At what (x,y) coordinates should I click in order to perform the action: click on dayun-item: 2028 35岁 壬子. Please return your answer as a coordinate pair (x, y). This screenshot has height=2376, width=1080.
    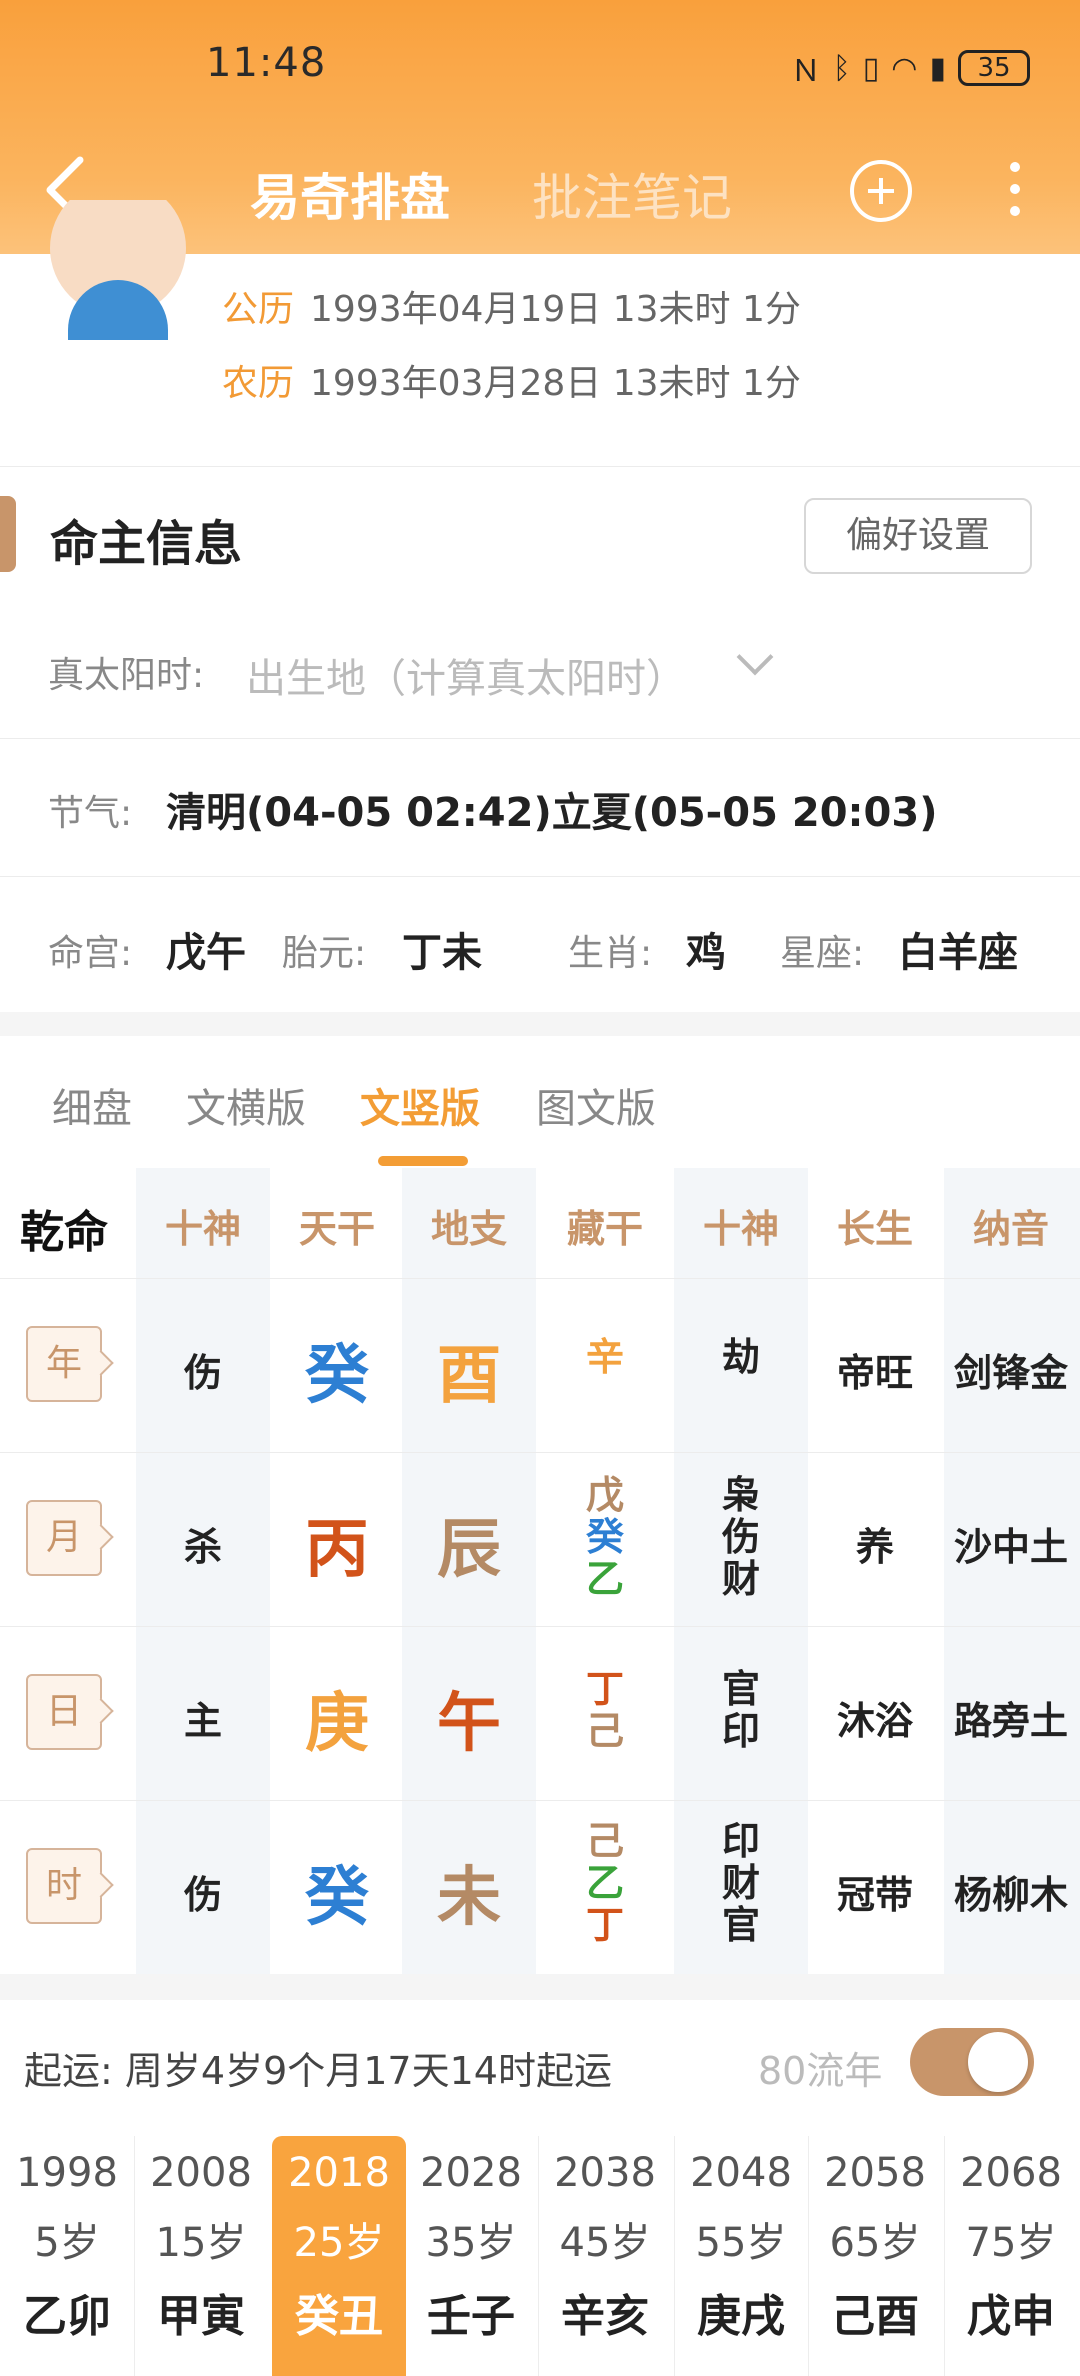
    Looking at the image, I should click on (471, 2256).